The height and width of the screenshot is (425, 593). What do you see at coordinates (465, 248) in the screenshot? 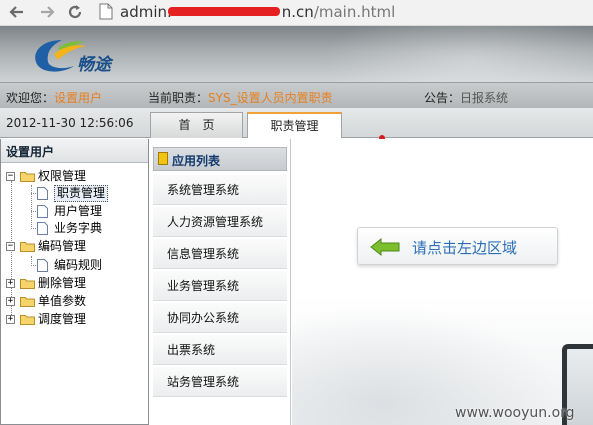
I see `hint-text: 请点击左边区域` at bounding box center [465, 248].